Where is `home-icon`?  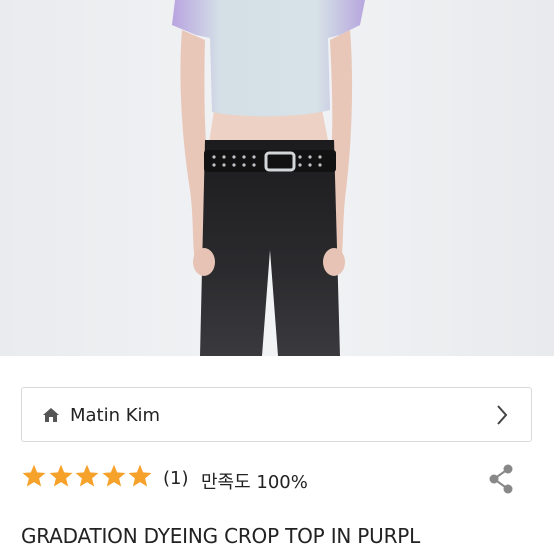
home-icon is located at coordinates (51, 415).